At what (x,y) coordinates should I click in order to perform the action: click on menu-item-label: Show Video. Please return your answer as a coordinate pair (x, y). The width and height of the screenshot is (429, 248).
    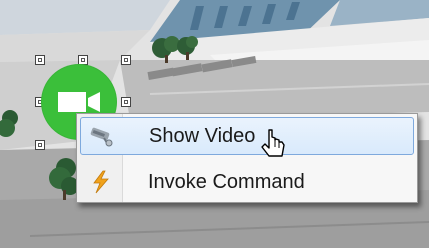
    Looking at the image, I should click on (202, 135).